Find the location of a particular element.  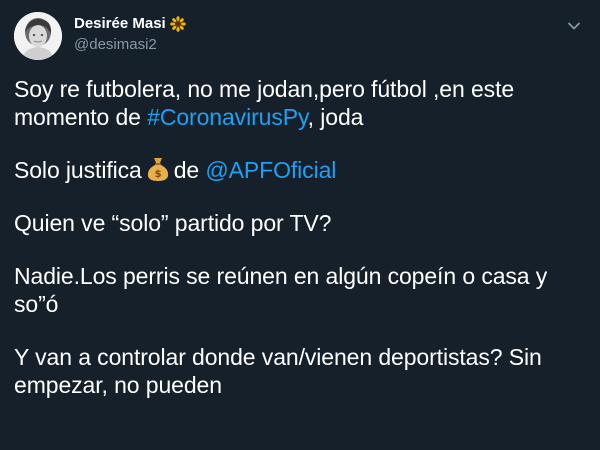

author-info: Desirée Masi @desimasi2 is located at coordinates (130, 34).